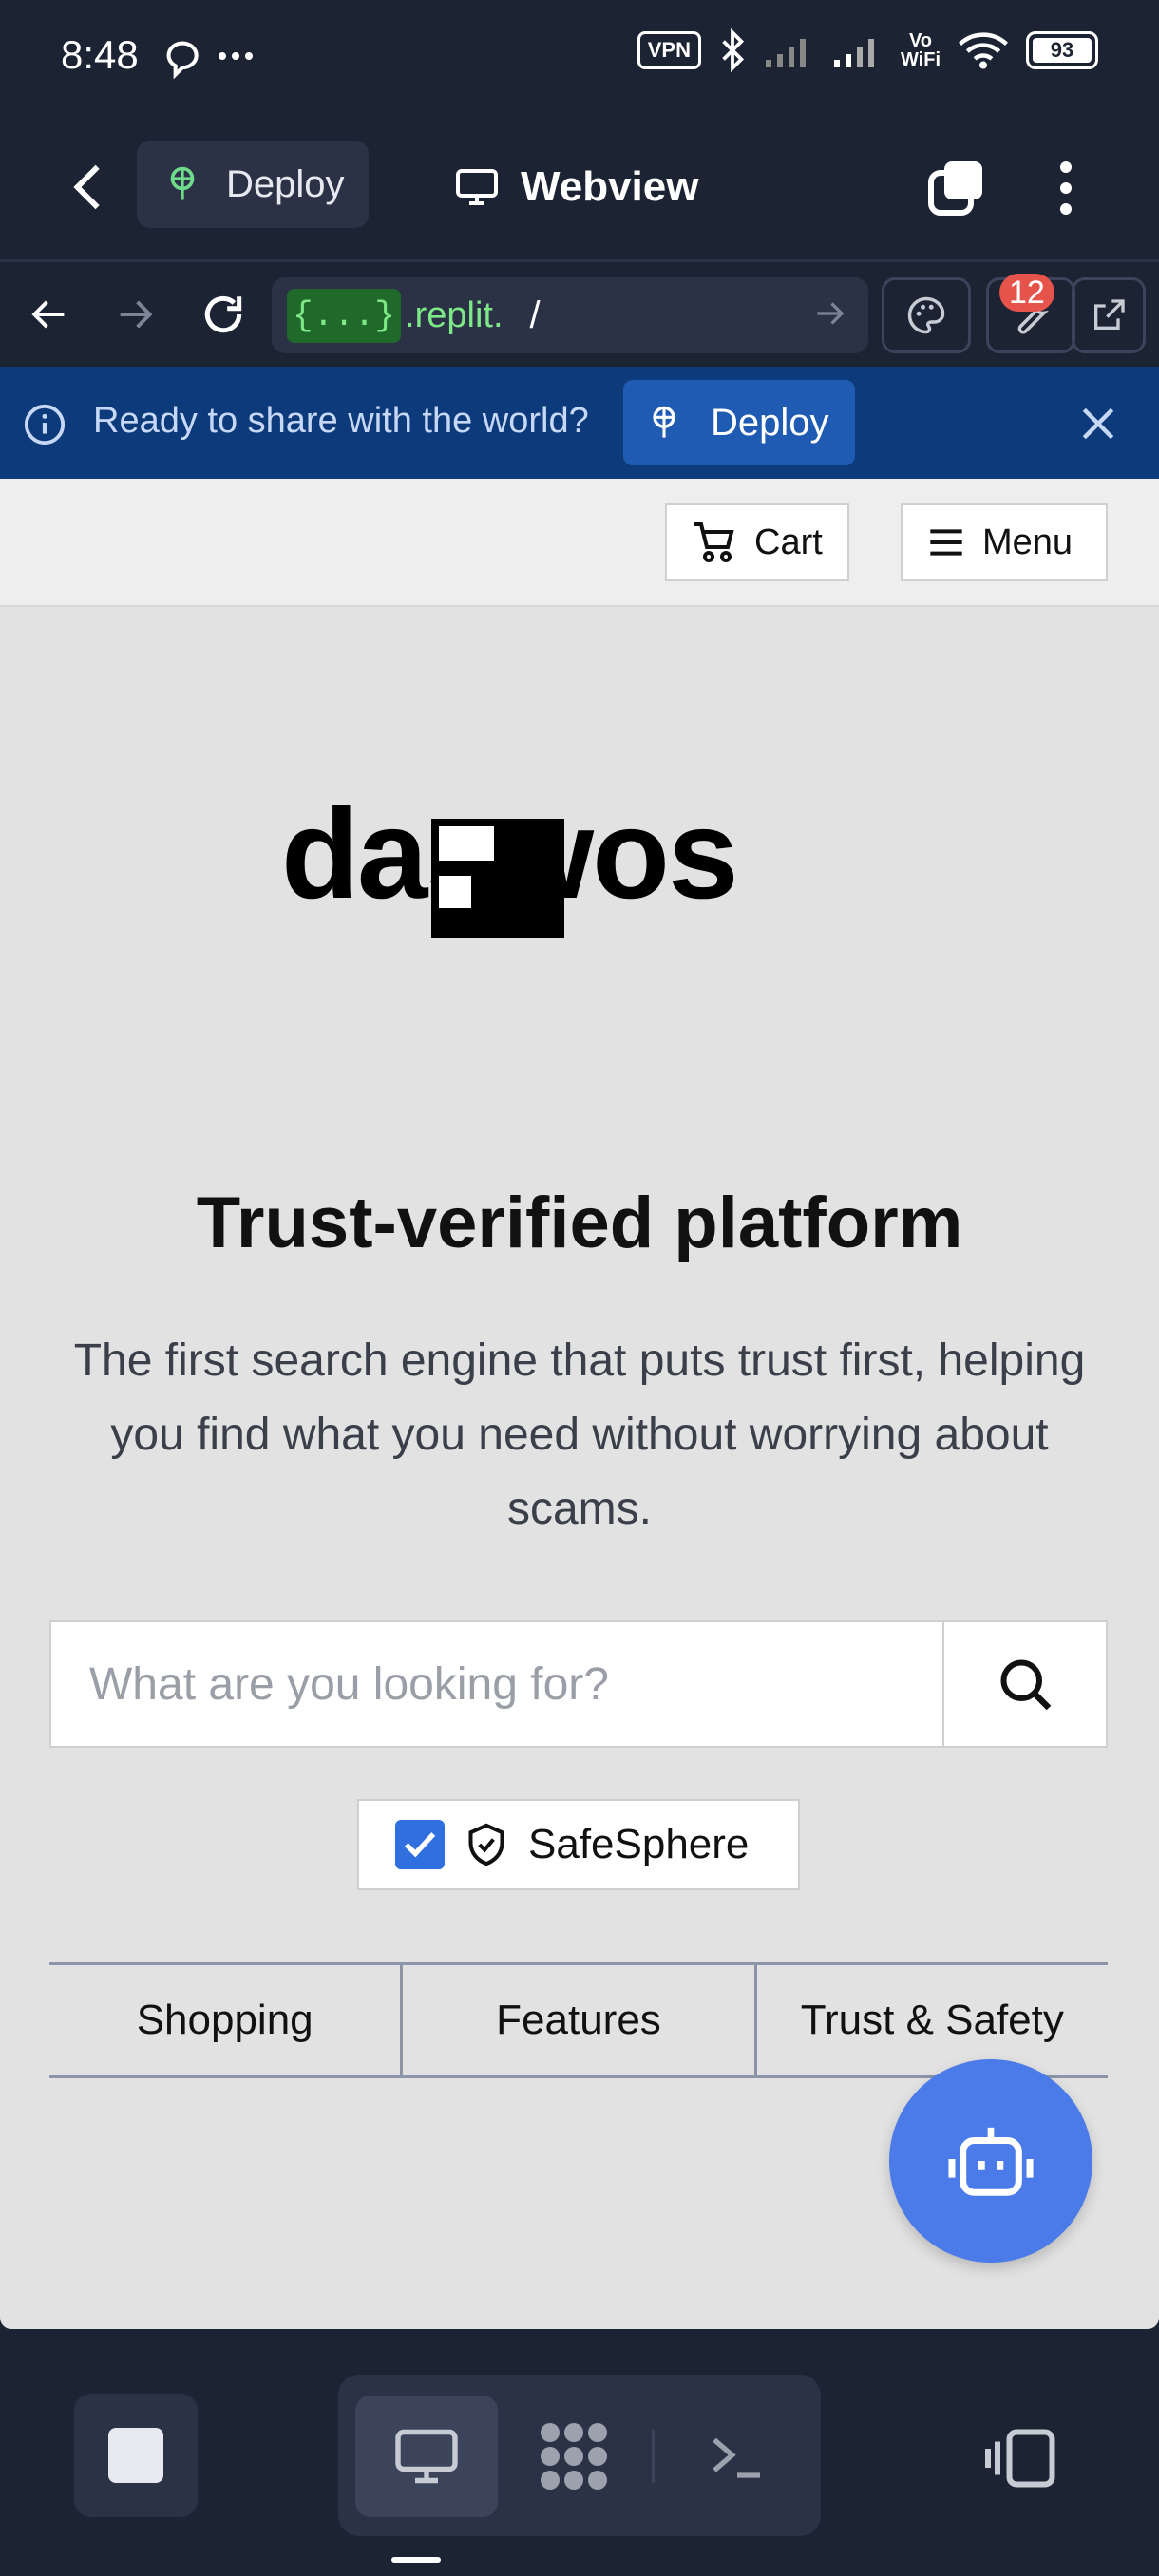  I want to click on logo-mark, so click(497, 878).